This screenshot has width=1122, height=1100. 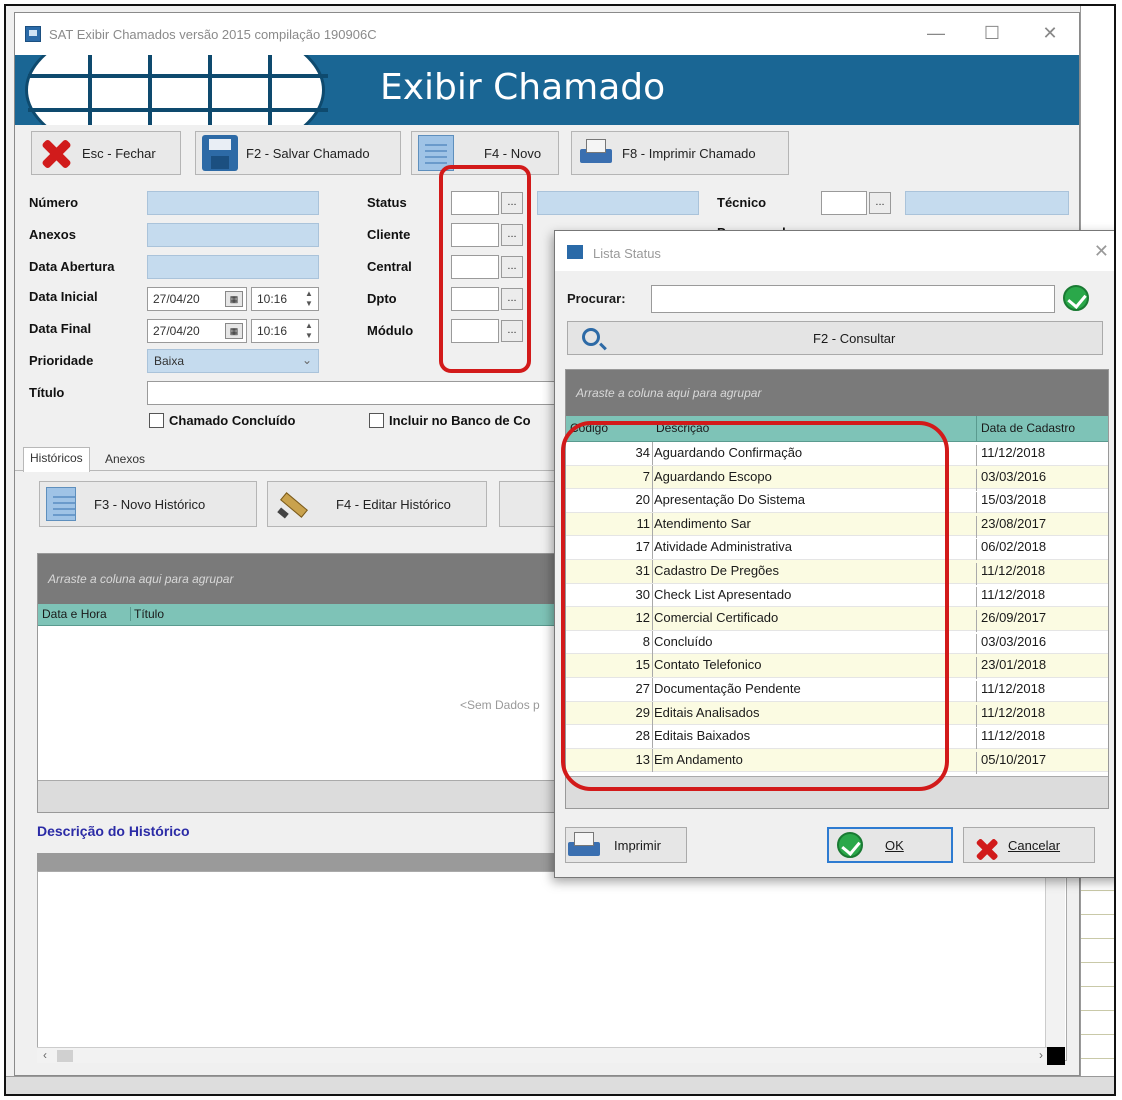 What do you see at coordinates (1034, 845) in the screenshot?
I see `cancel-button-label: Cancelar` at bounding box center [1034, 845].